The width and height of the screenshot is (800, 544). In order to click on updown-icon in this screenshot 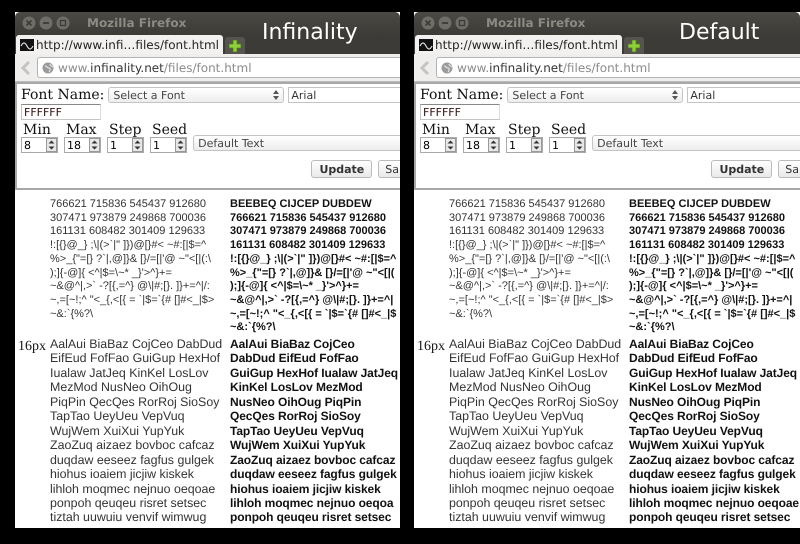, I will do `click(675, 95)`.